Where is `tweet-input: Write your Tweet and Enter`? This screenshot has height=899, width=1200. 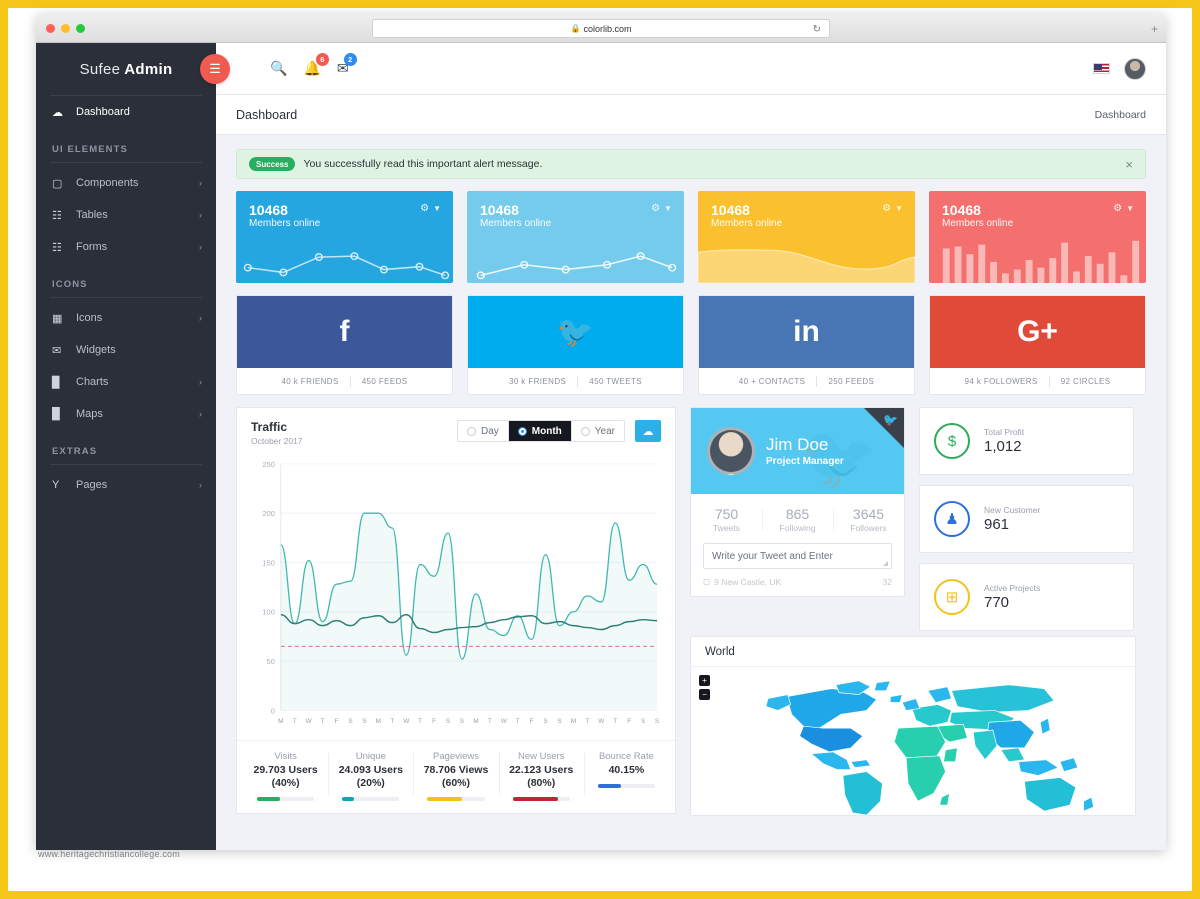
tweet-input: Write your Tweet and Enter is located at coordinates (797, 556).